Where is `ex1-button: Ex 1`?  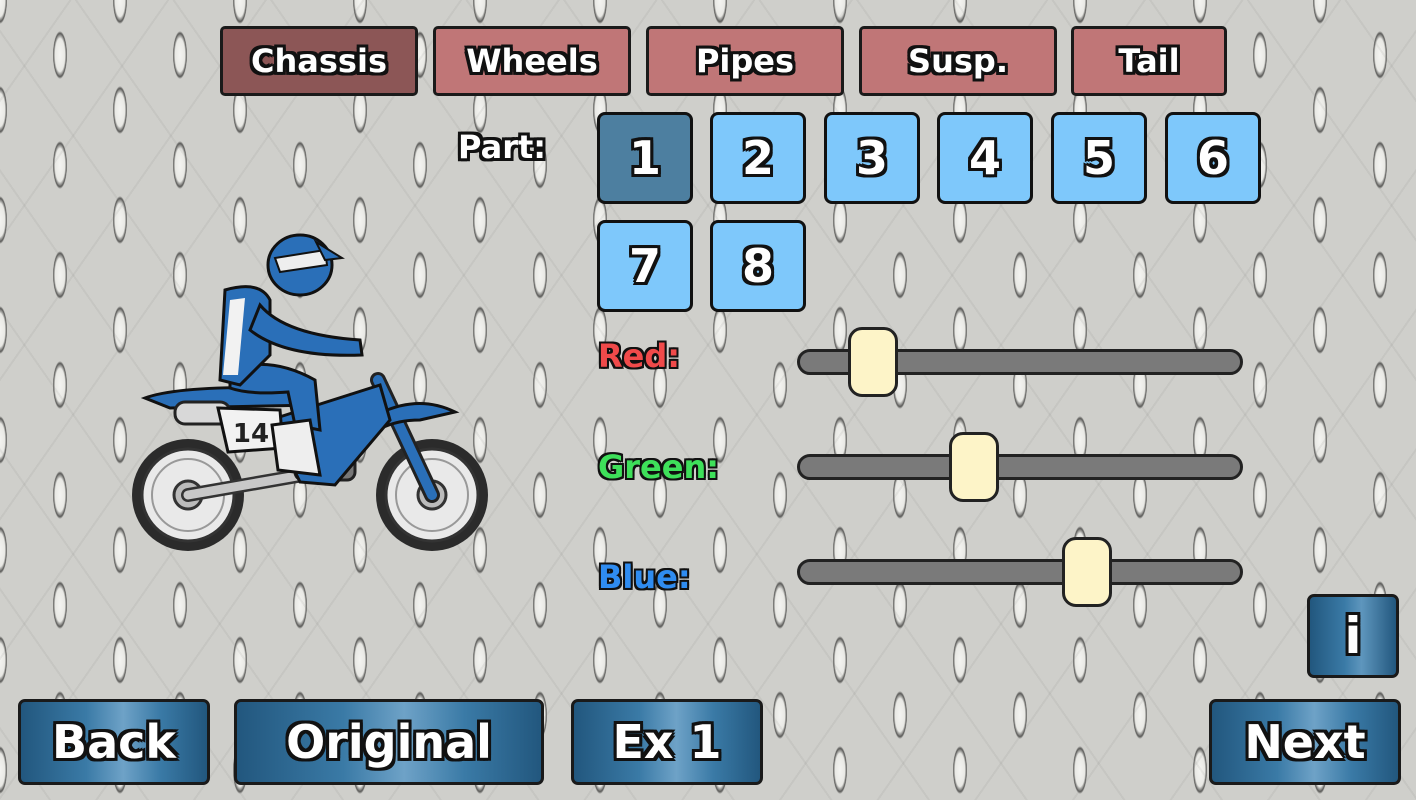
ex1-button: Ex 1 is located at coordinates (667, 742).